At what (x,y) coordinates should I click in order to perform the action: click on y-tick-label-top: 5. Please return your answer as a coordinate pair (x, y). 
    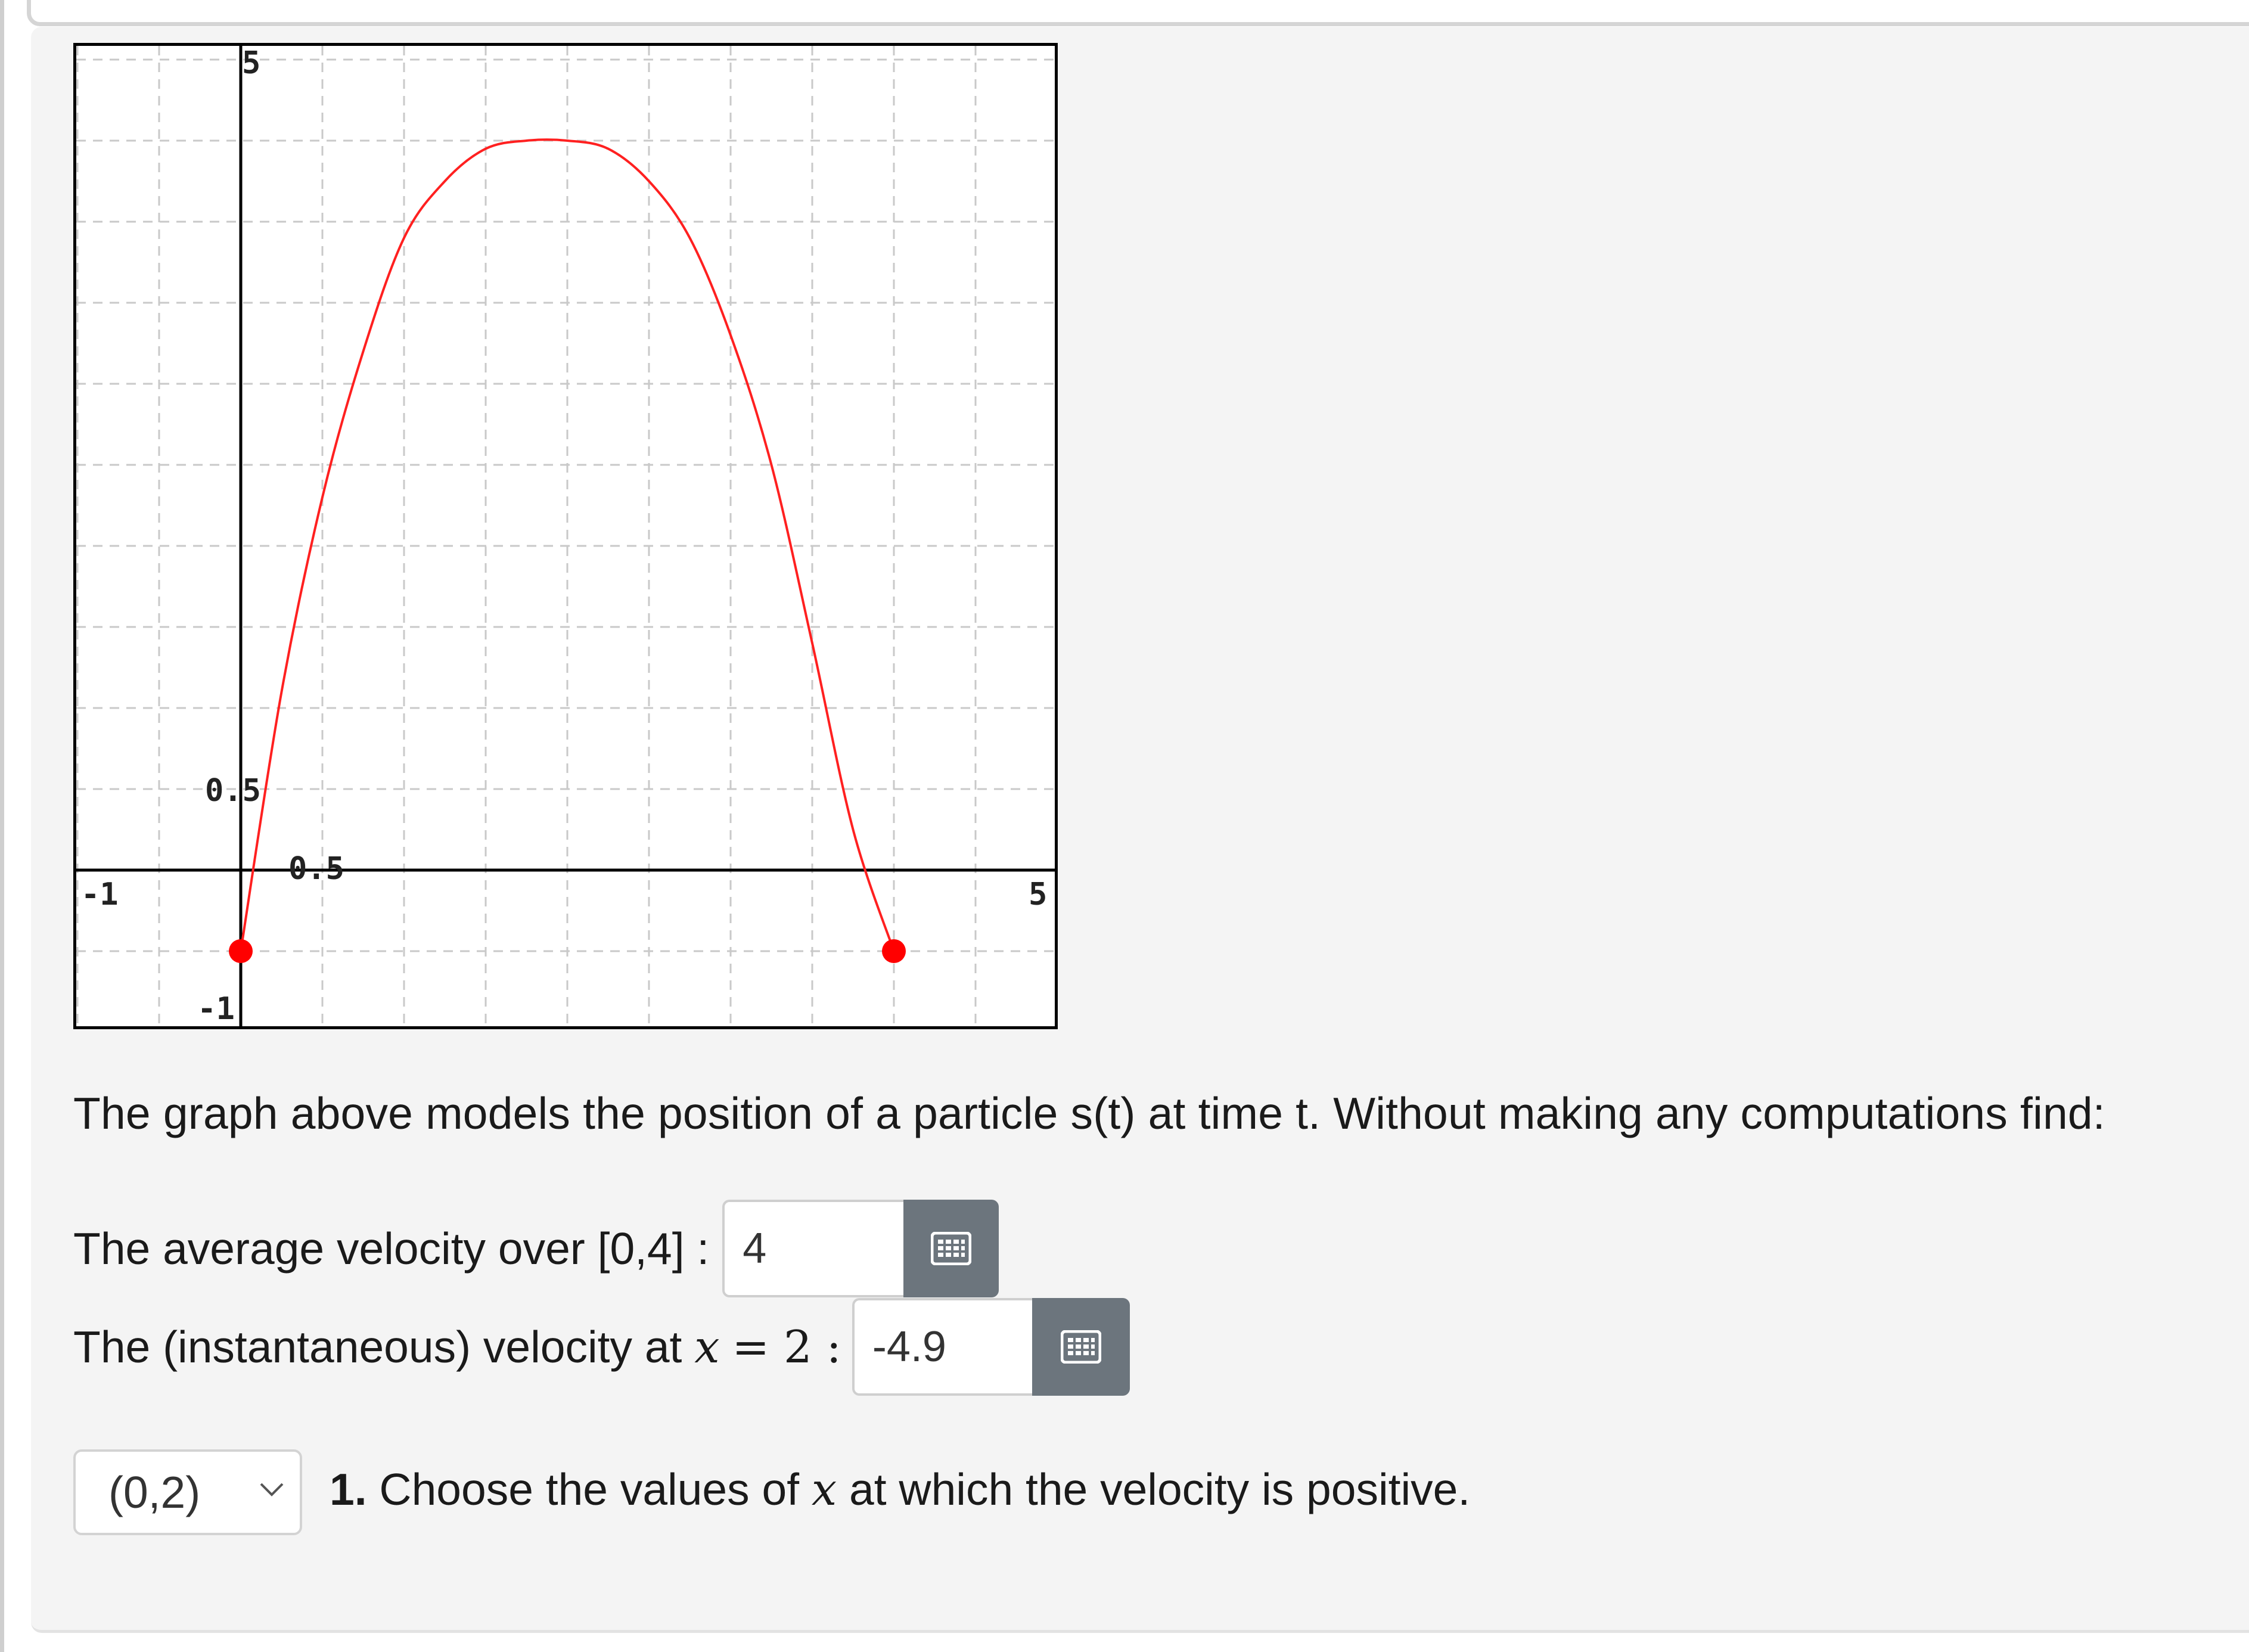
    Looking at the image, I should click on (251, 63).